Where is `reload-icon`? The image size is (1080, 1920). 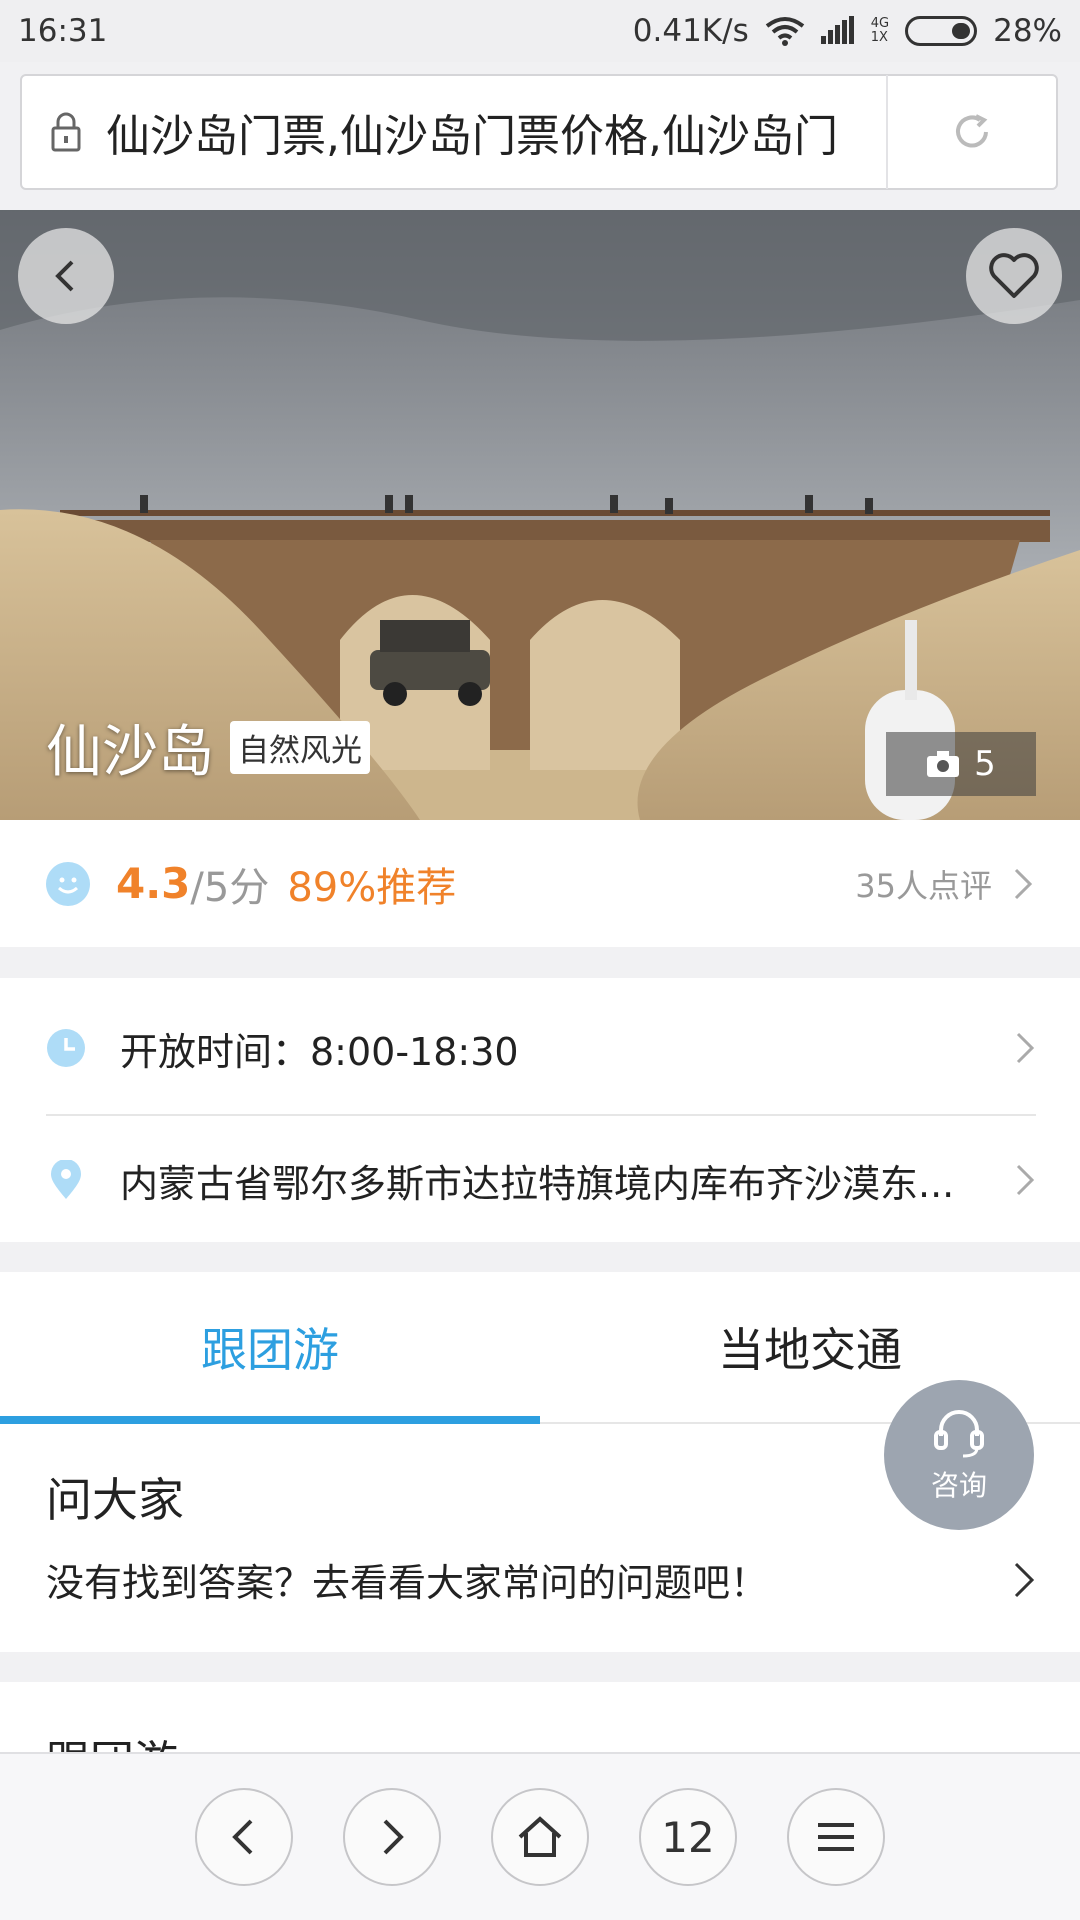
reload-icon is located at coordinates (972, 131).